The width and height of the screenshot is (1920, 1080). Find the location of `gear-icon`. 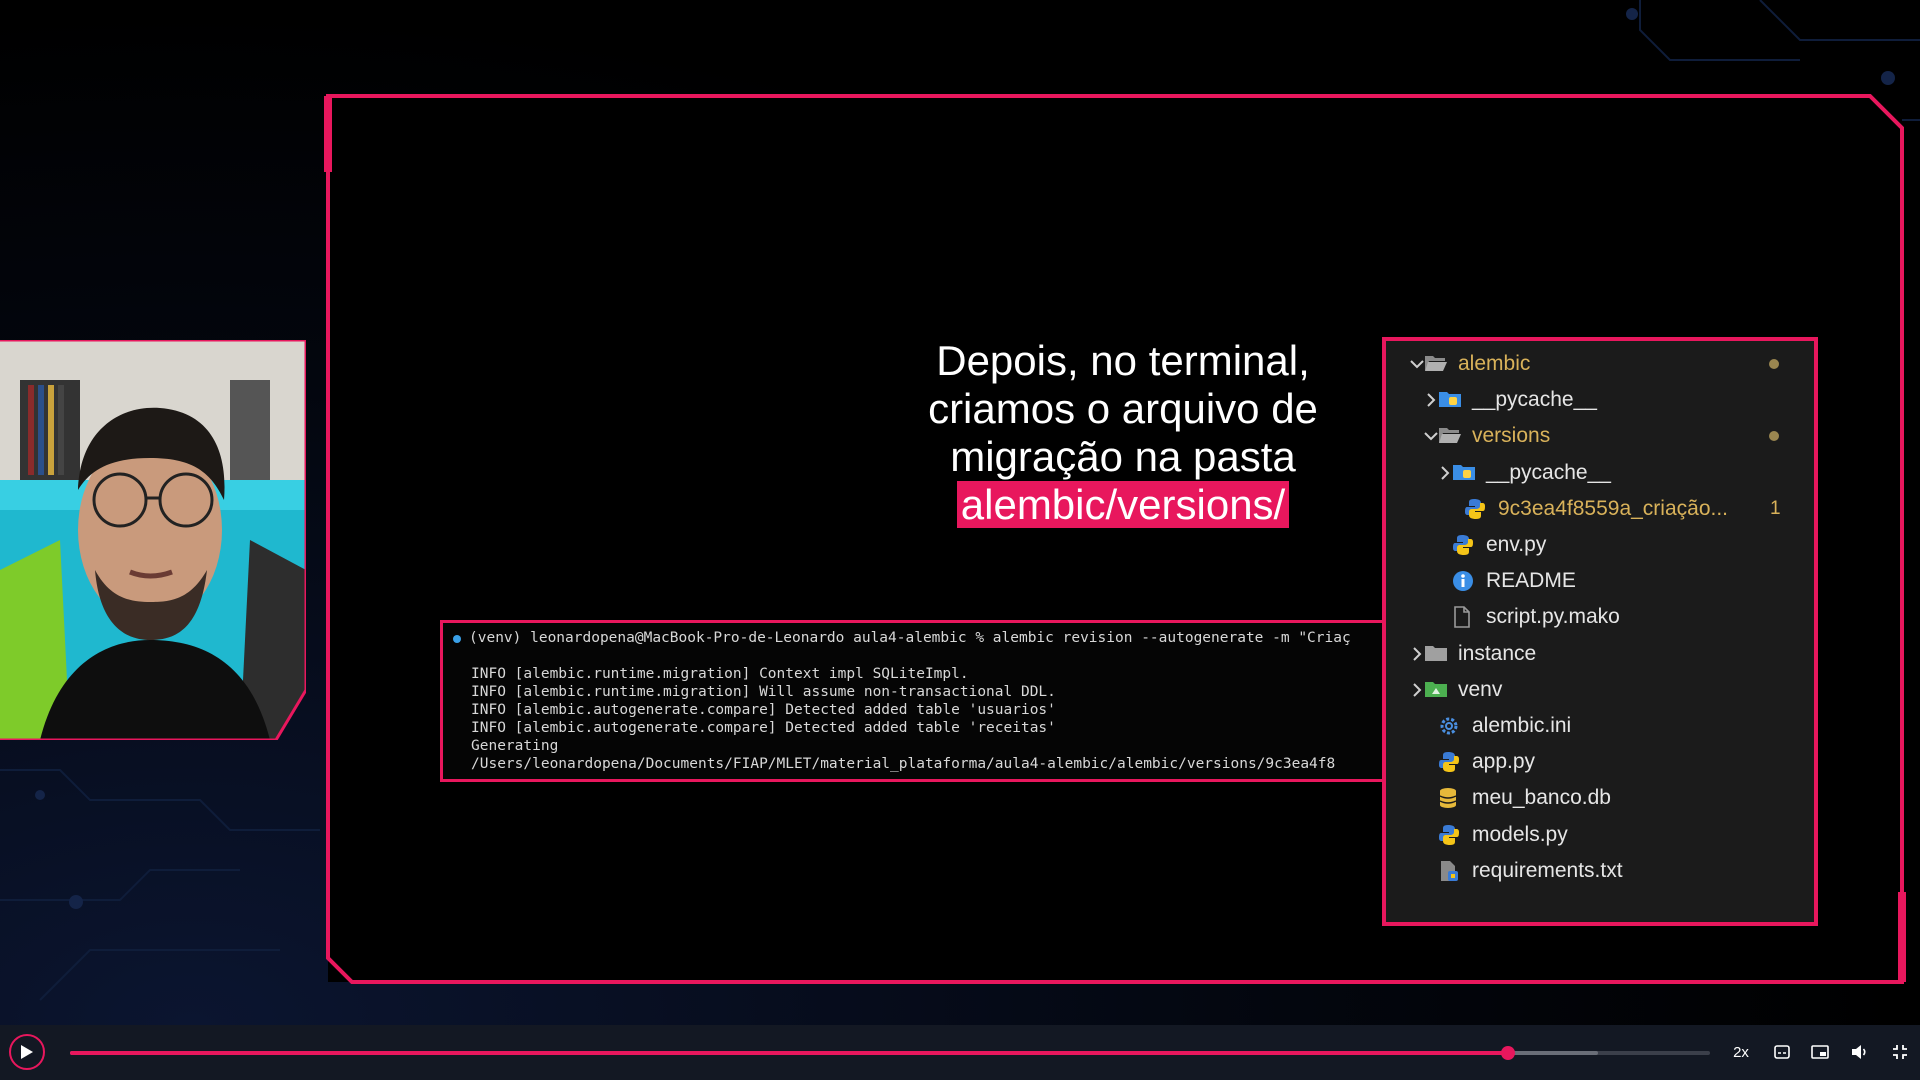

gear-icon is located at coordinates (1450, 726).